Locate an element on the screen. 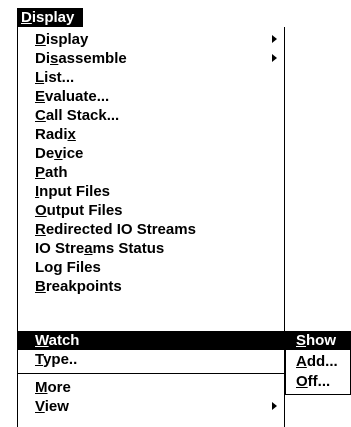 This screenshot has width=351, height=427. watch-submenu-show: Show is located at coordinates (318, 340).